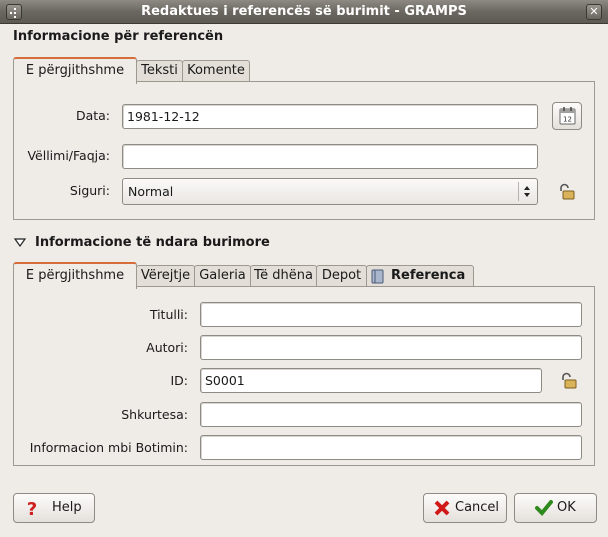  What do you see at coordinates (151, 191) in the screenshot?
I see `confidence-value: Normal` at bounding box center [151, 191].